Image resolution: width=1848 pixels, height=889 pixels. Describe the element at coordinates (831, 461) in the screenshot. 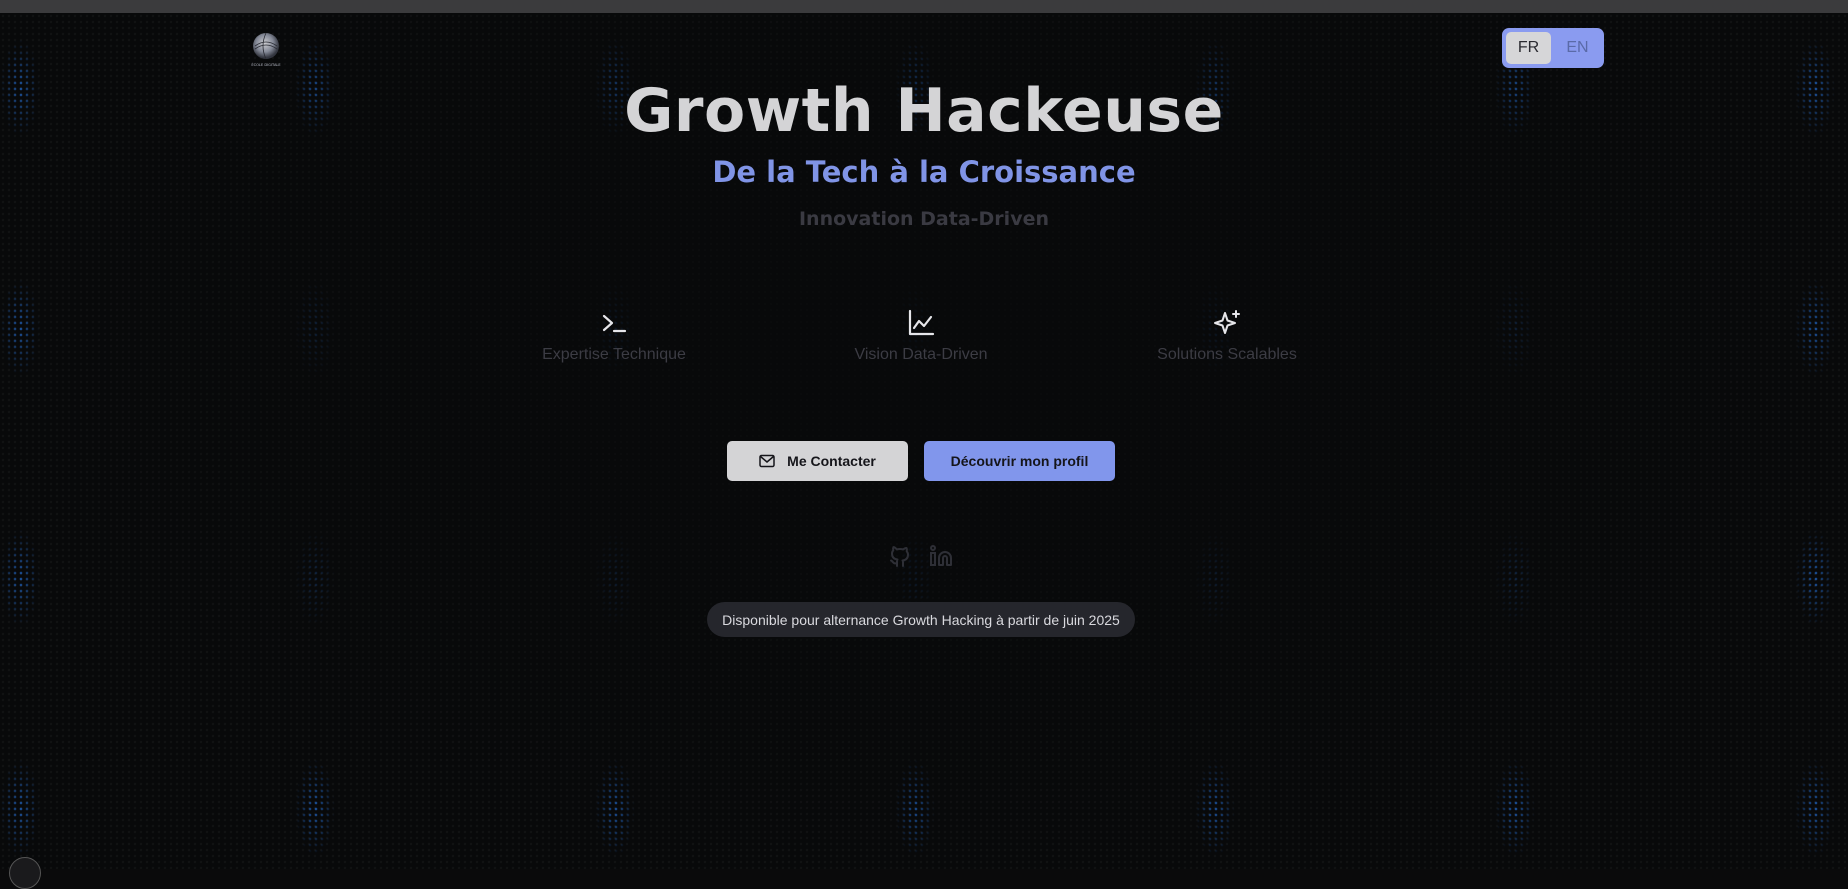

I see `contact-button-label: Me Contacter` at that location.